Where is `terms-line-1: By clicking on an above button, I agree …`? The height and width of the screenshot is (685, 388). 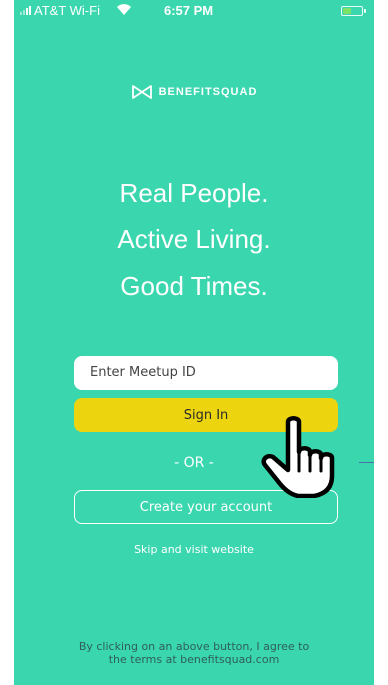 terms-line-1: By clicking on an above button, I agree … is located at coordinates (194, 646).